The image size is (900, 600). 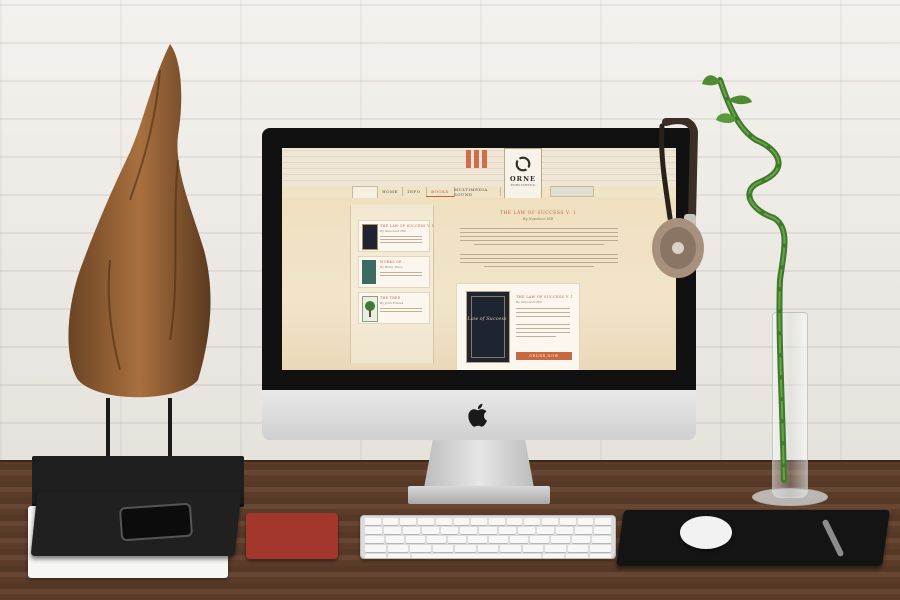 What do you see at coordinates (523, 164) in the screenshot?
I see `logo-mark-icon` at bounding box center [523, 164].